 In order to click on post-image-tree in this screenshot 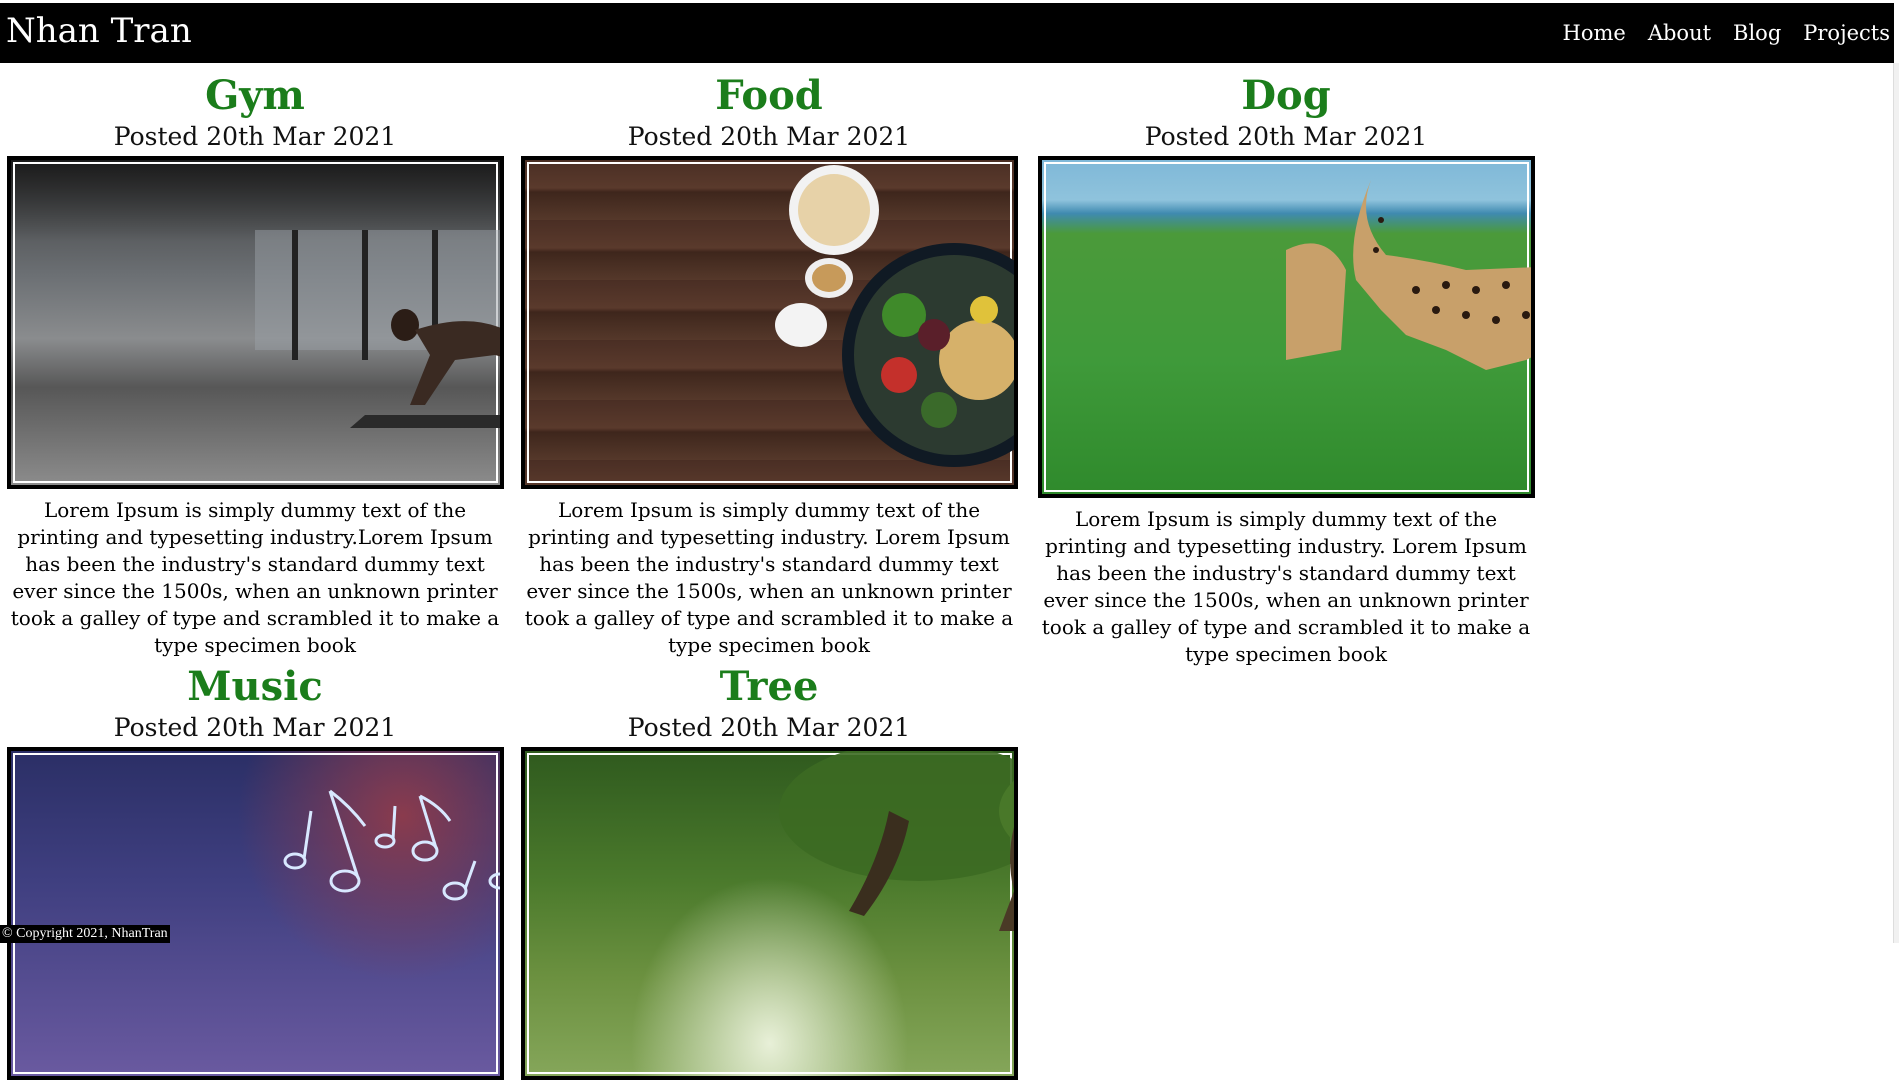, I will do `click(769, 913)`.